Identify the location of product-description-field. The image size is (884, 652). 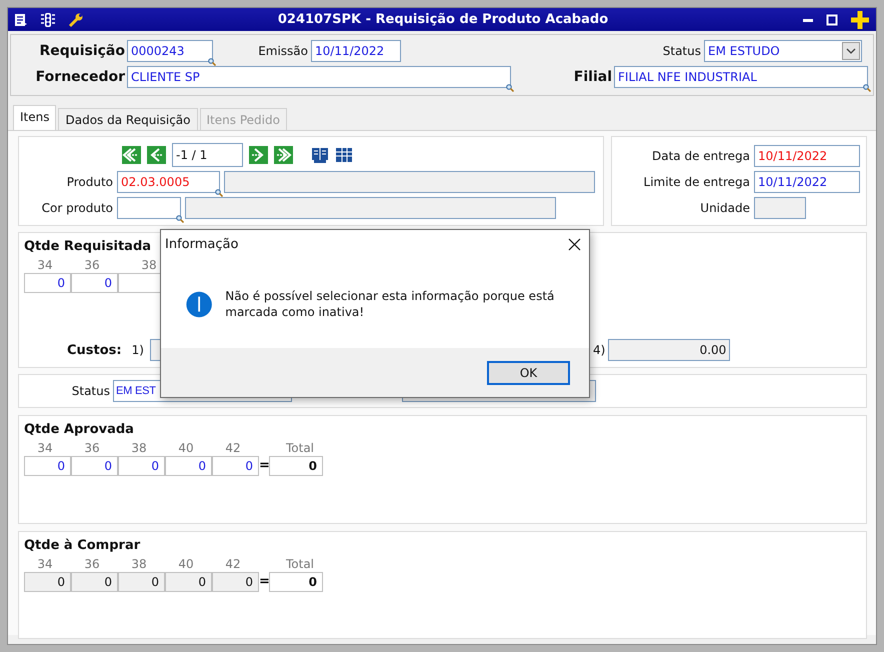
(409, 182).